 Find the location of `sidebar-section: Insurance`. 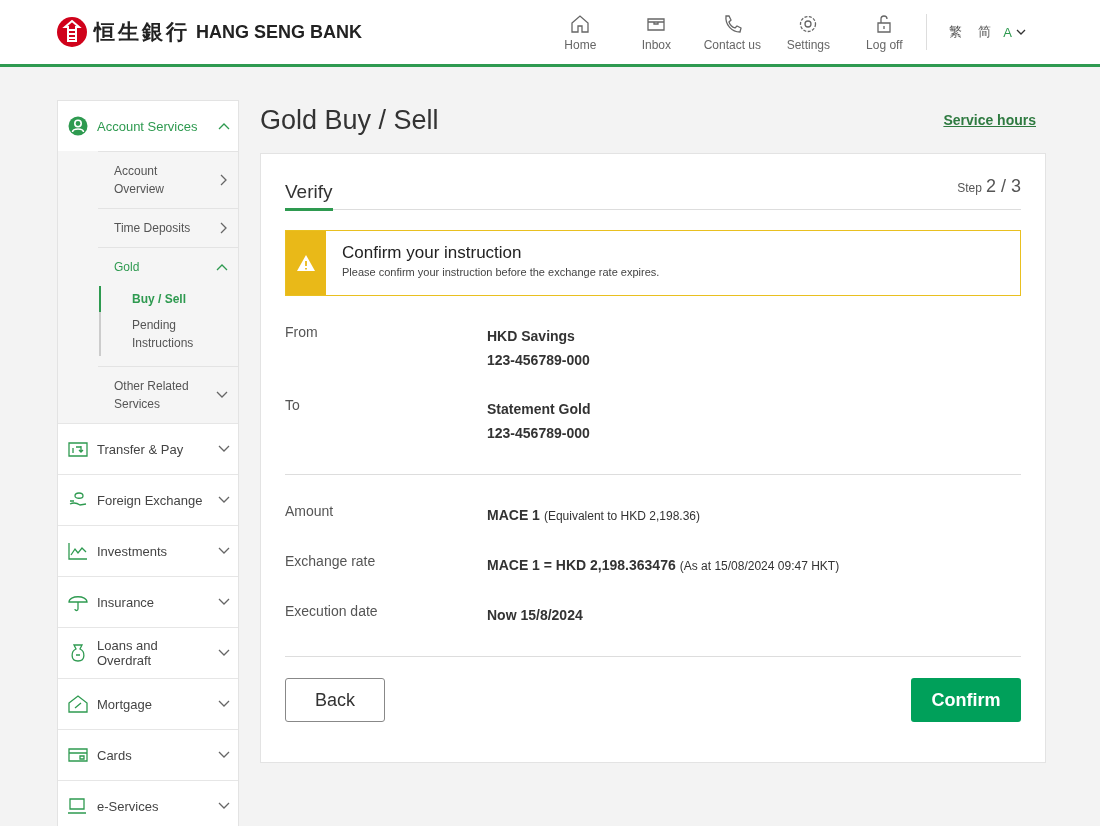

sidebar-section: Insurance is located at coordinates (148, 602).